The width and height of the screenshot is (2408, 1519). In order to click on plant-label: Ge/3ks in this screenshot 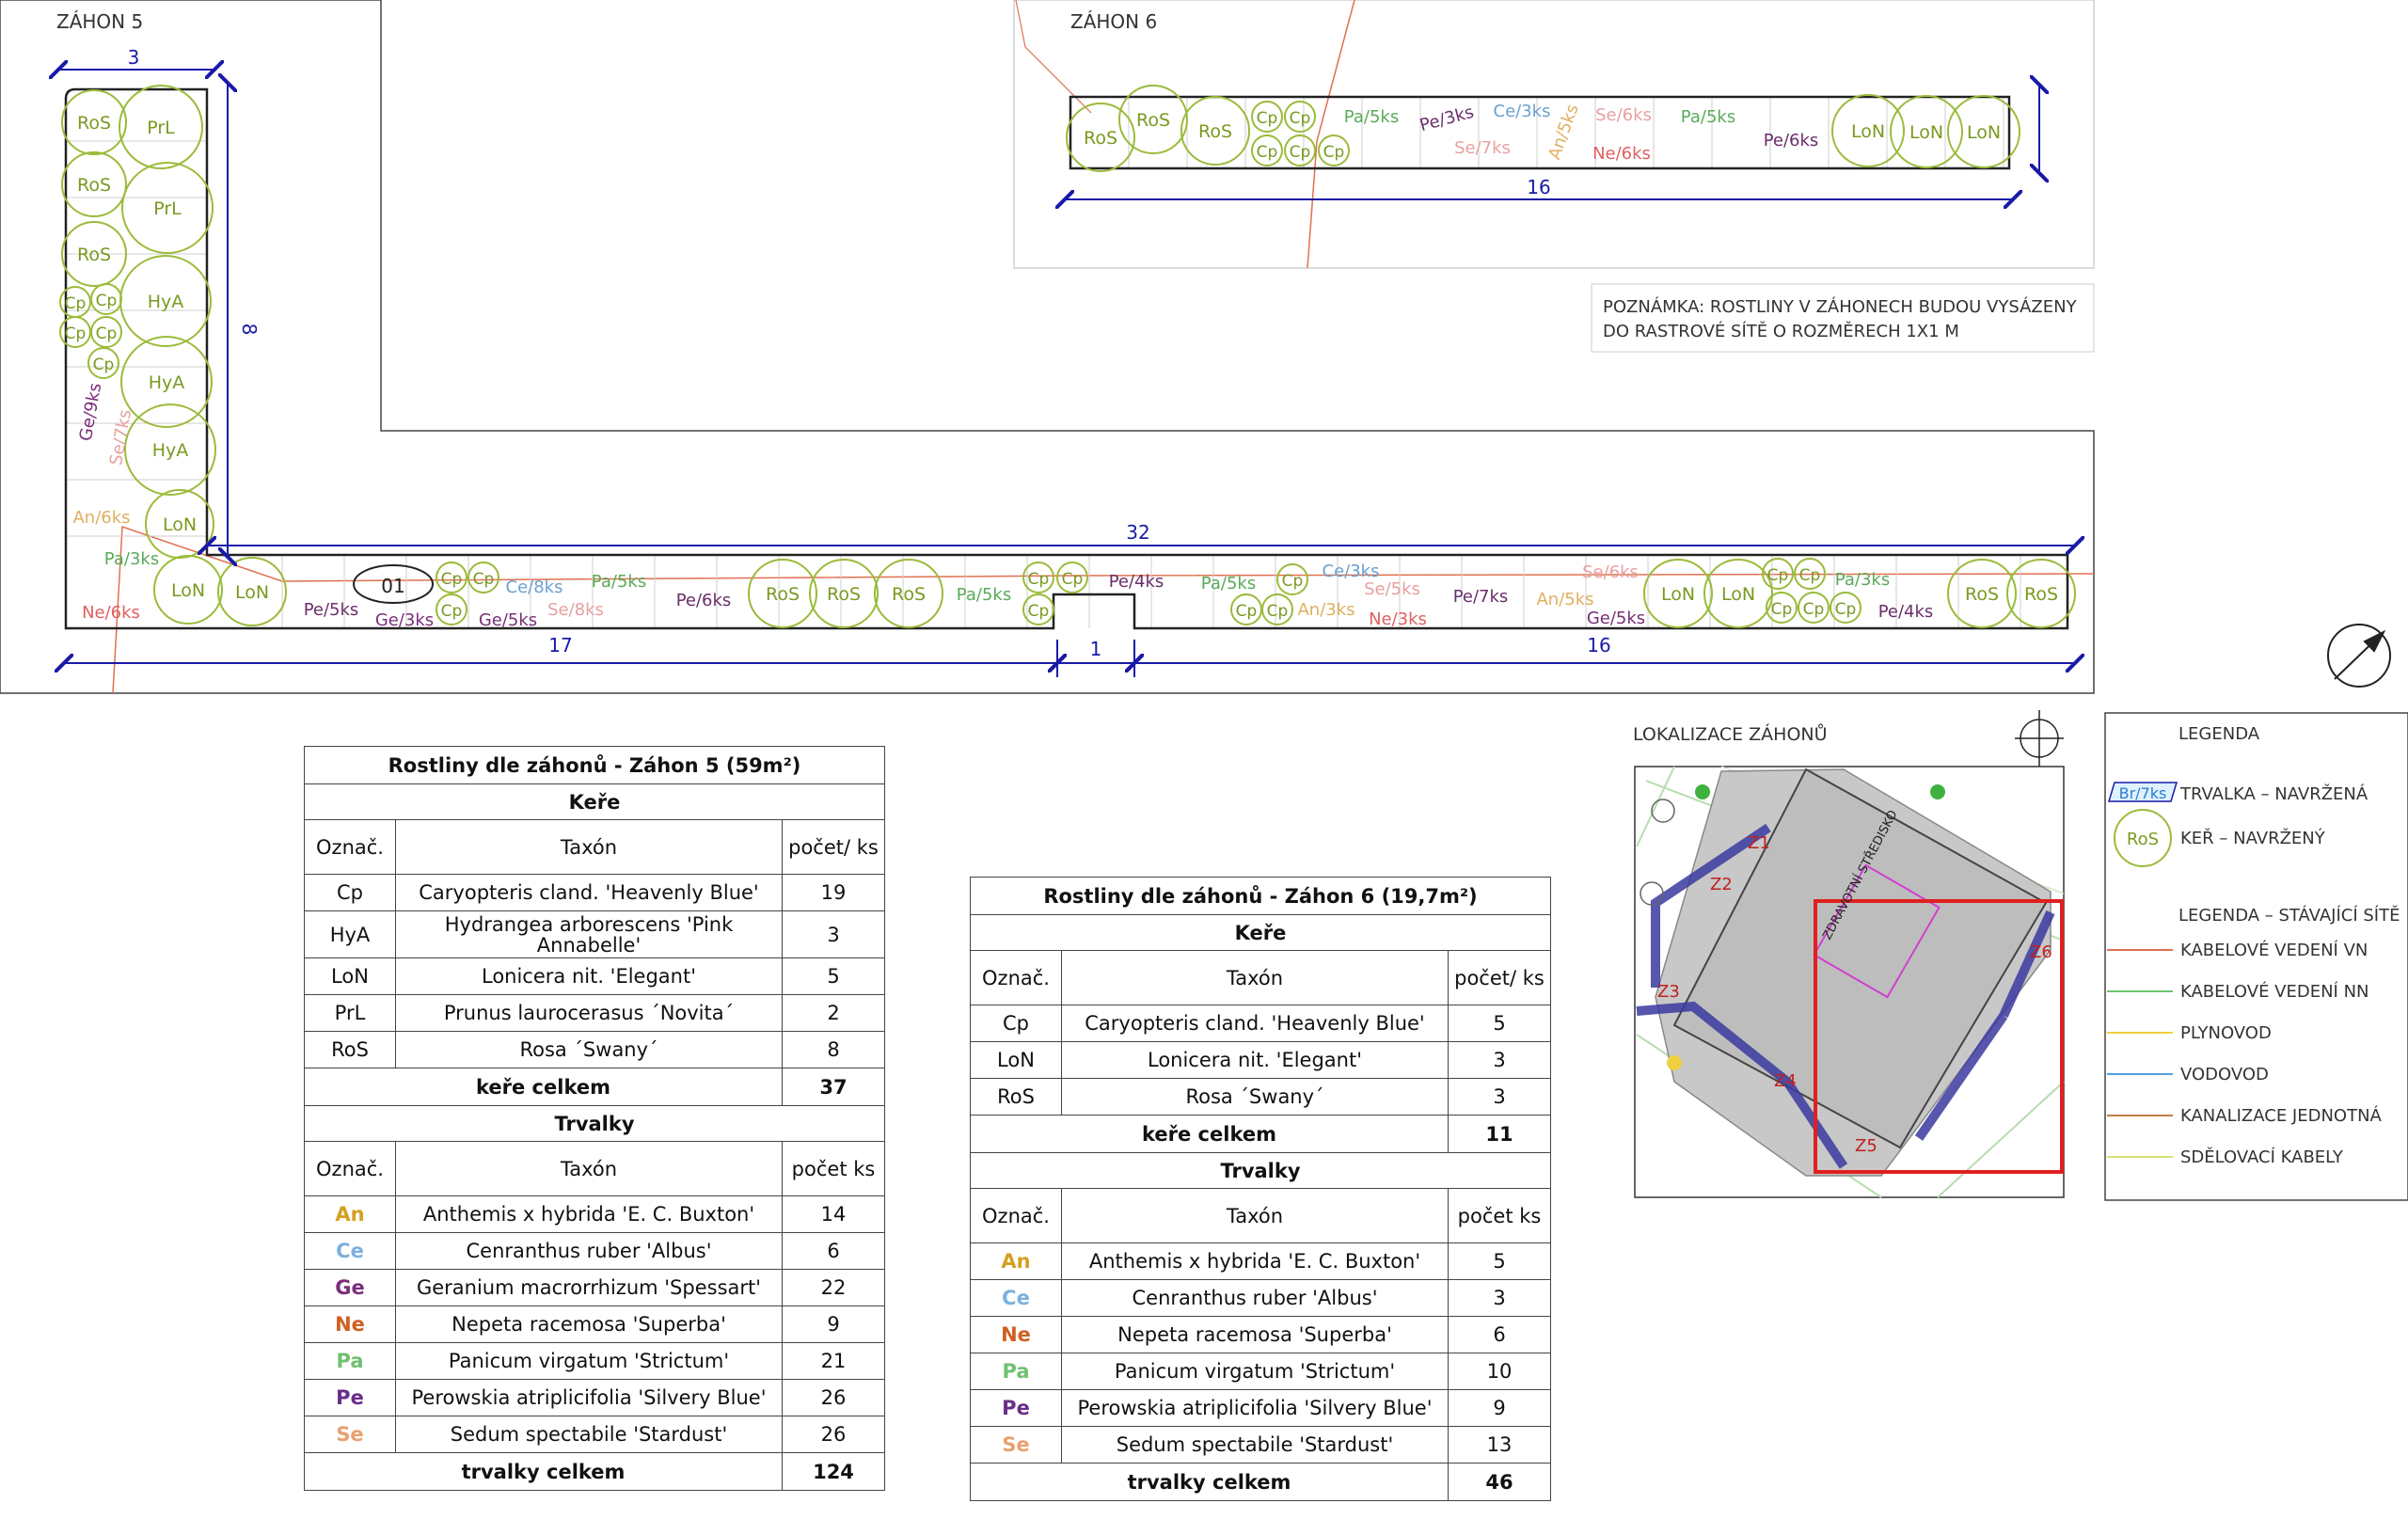, I will do `click(405, 620)`.